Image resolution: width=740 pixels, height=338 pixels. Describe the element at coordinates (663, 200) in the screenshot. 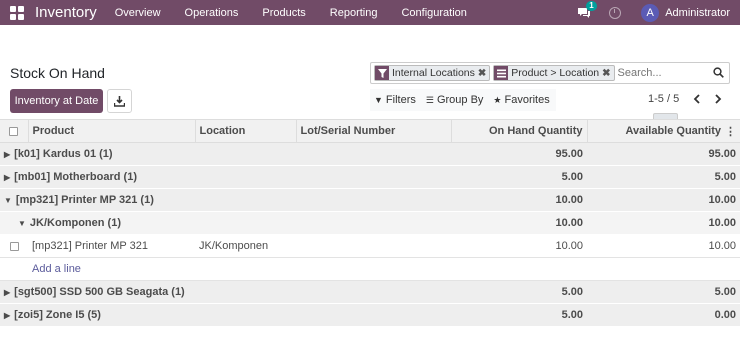

I see `group-available: 10.00` at that location.